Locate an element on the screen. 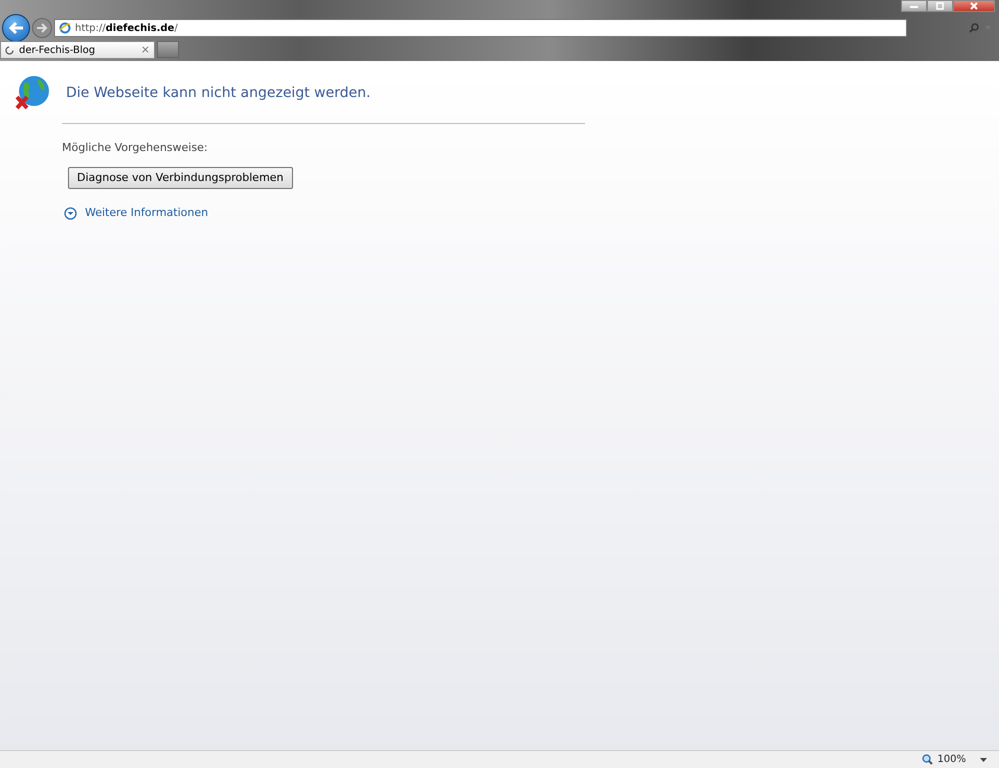  error-title: Die Webseite kann nicht angezeigt werden. is located at coordinates (218, 93).